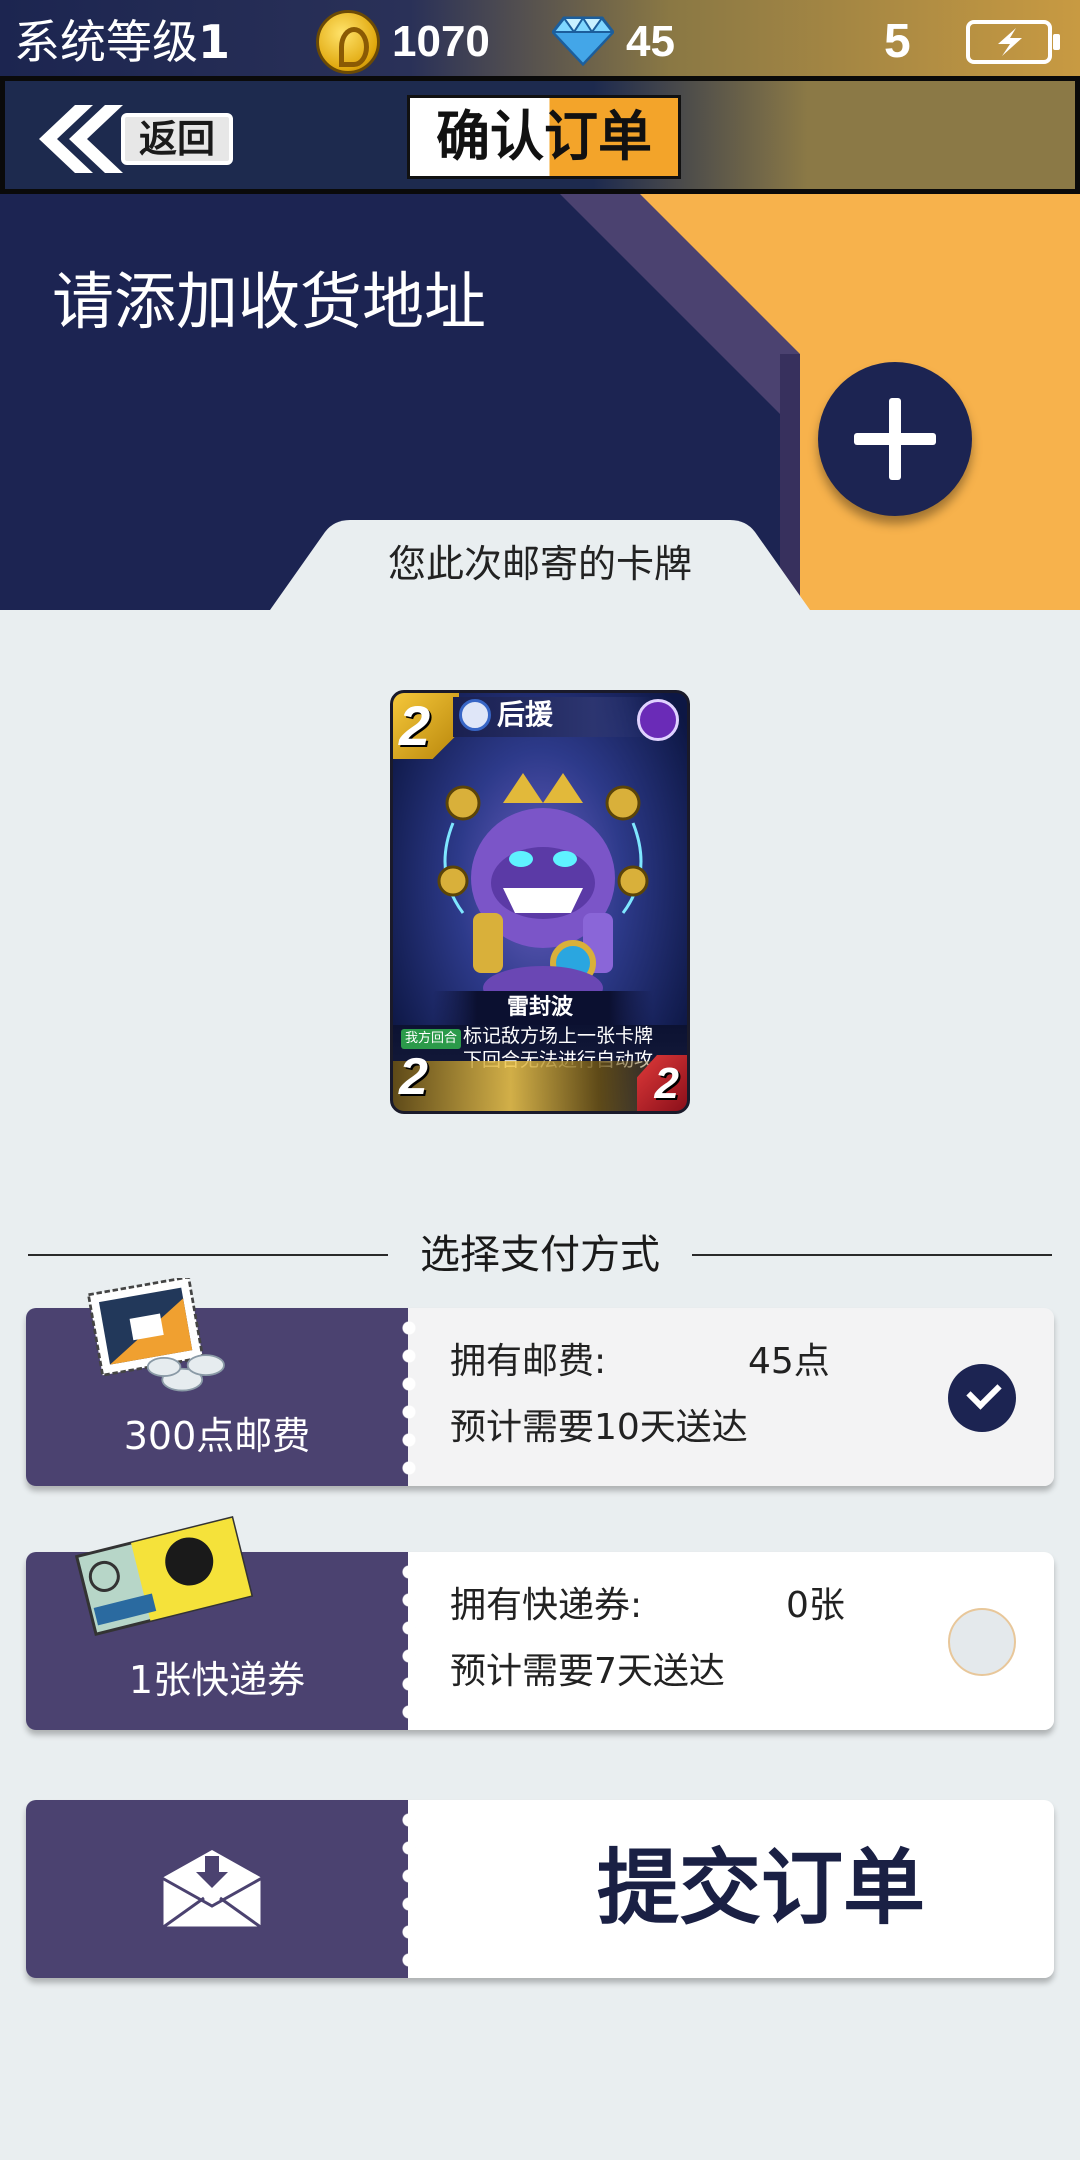  Describe the element at coordinates (587, 1671) in the screenshot. I see `voucher-eta: 预计需要7天送达` at that location.